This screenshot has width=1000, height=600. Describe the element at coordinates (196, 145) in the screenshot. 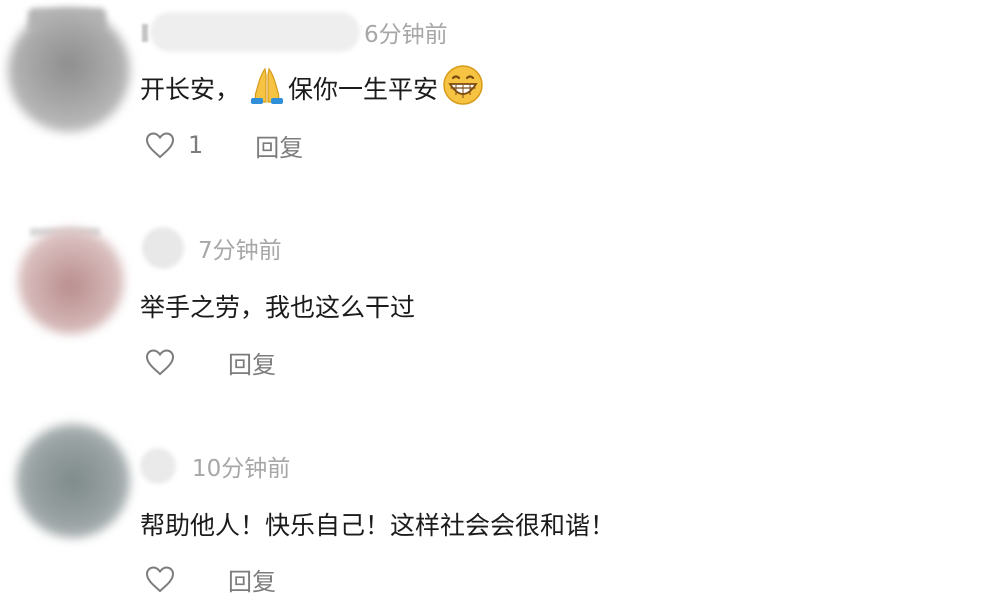

I see `like-count: 1` at that location.